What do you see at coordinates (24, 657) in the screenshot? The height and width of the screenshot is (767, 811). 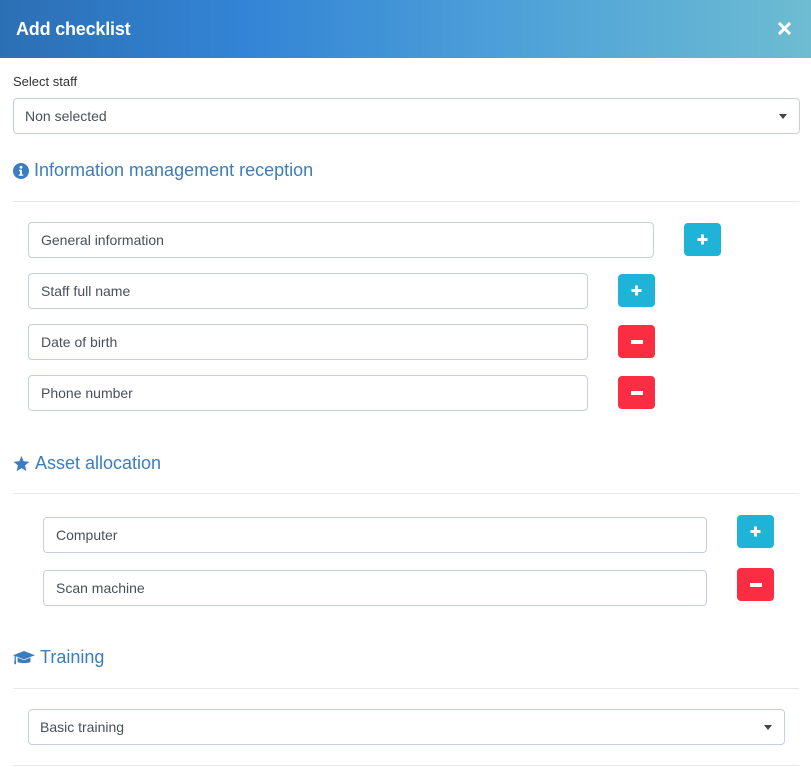 I see `graduation-cap-icon` at bounding box center [24, 657].